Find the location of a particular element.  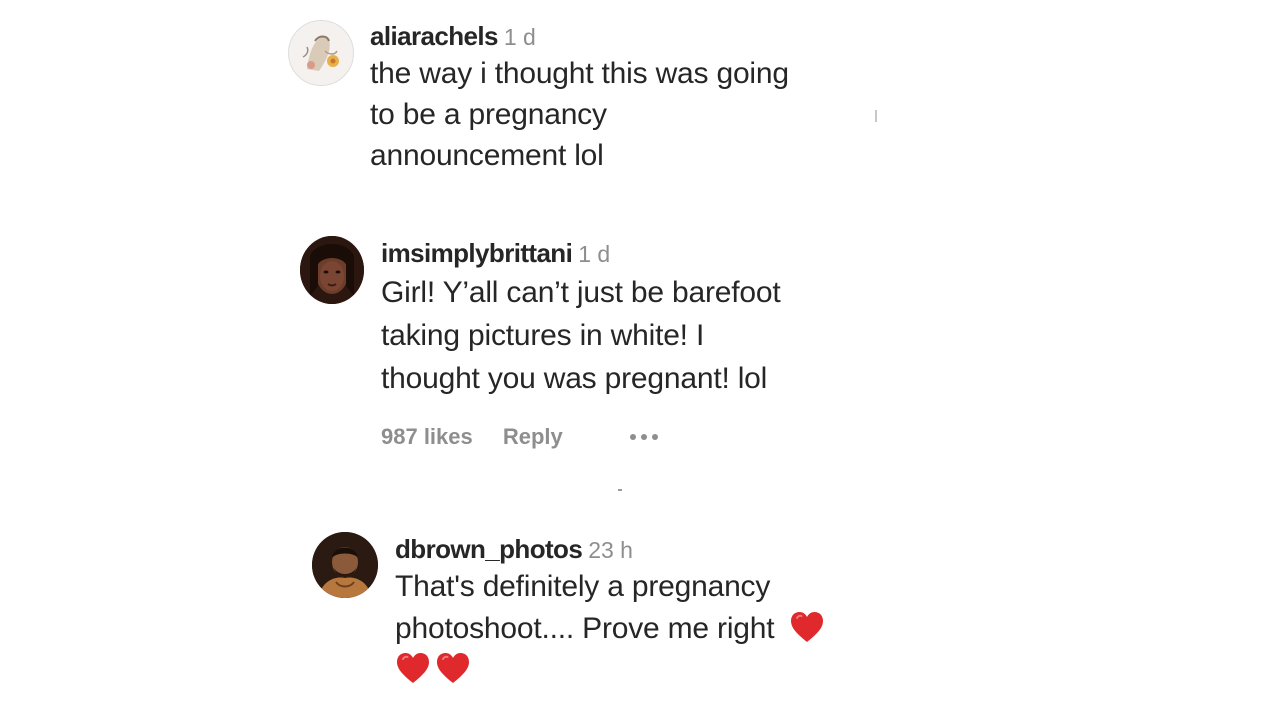

comment-text-line: to be a pregnancy is located at coordinates (488, 114).